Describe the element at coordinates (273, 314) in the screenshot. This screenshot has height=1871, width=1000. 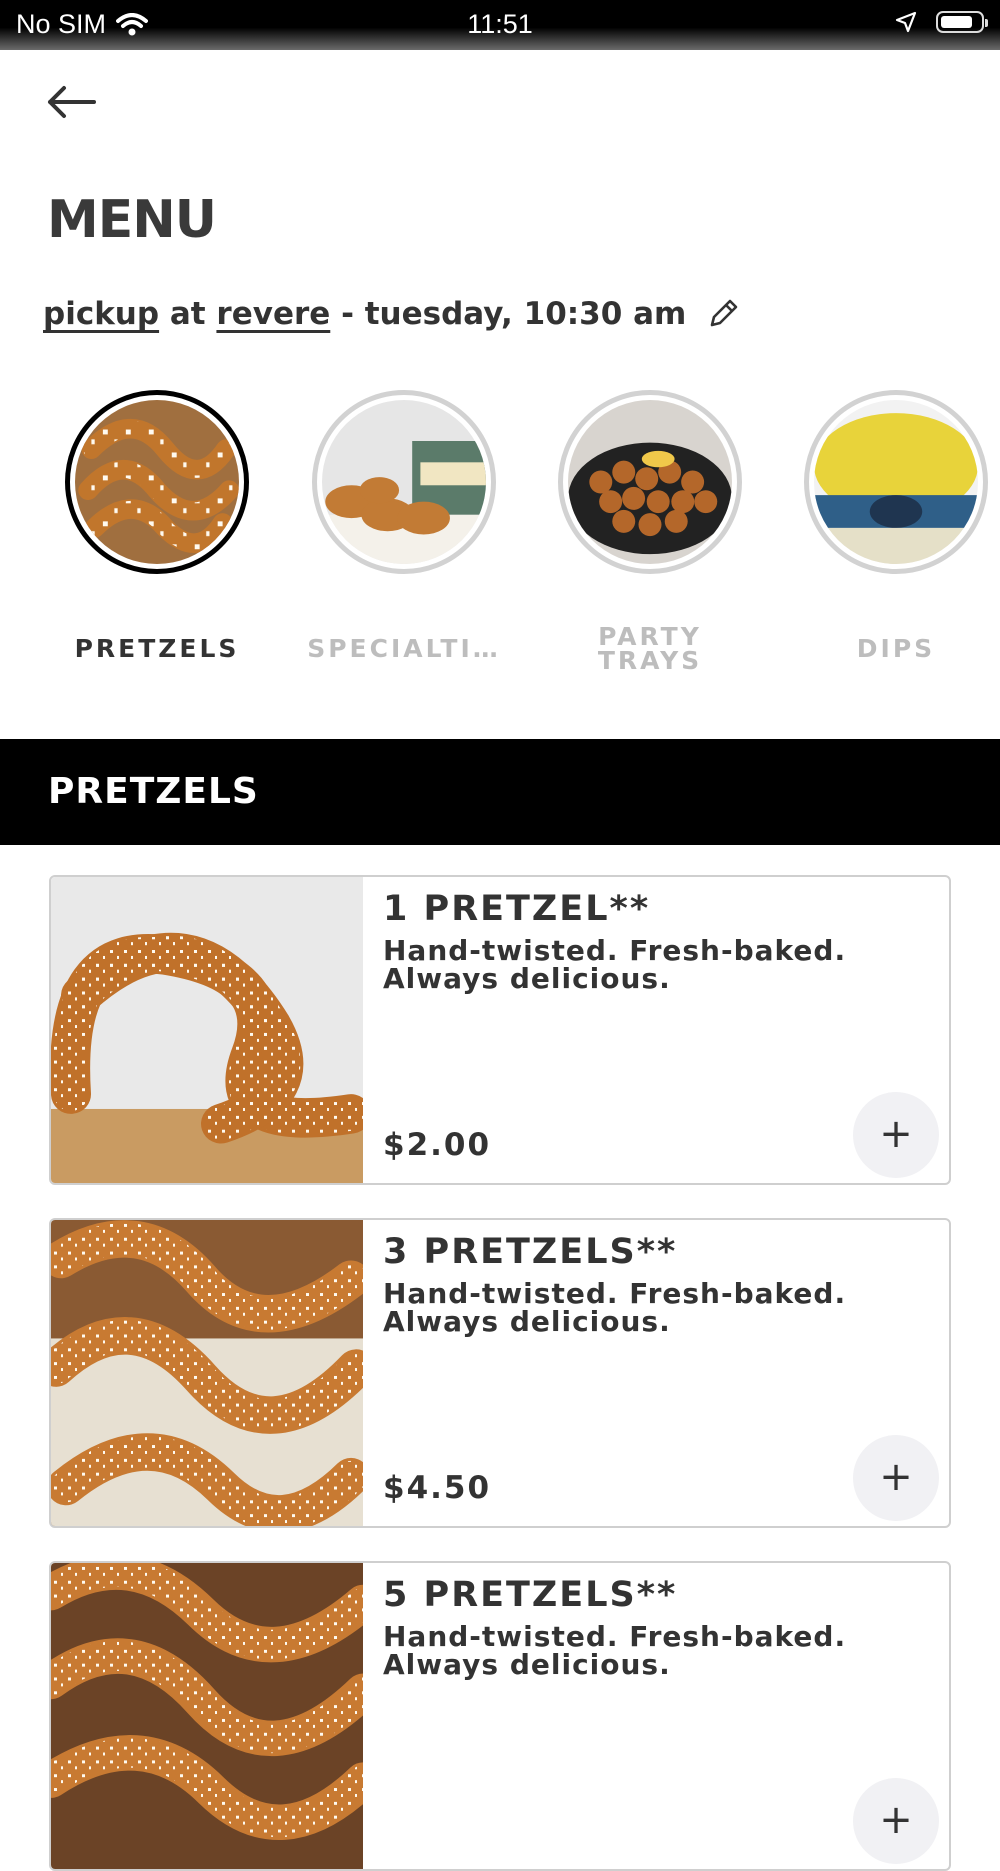
I see `location-link: revere` at that location.